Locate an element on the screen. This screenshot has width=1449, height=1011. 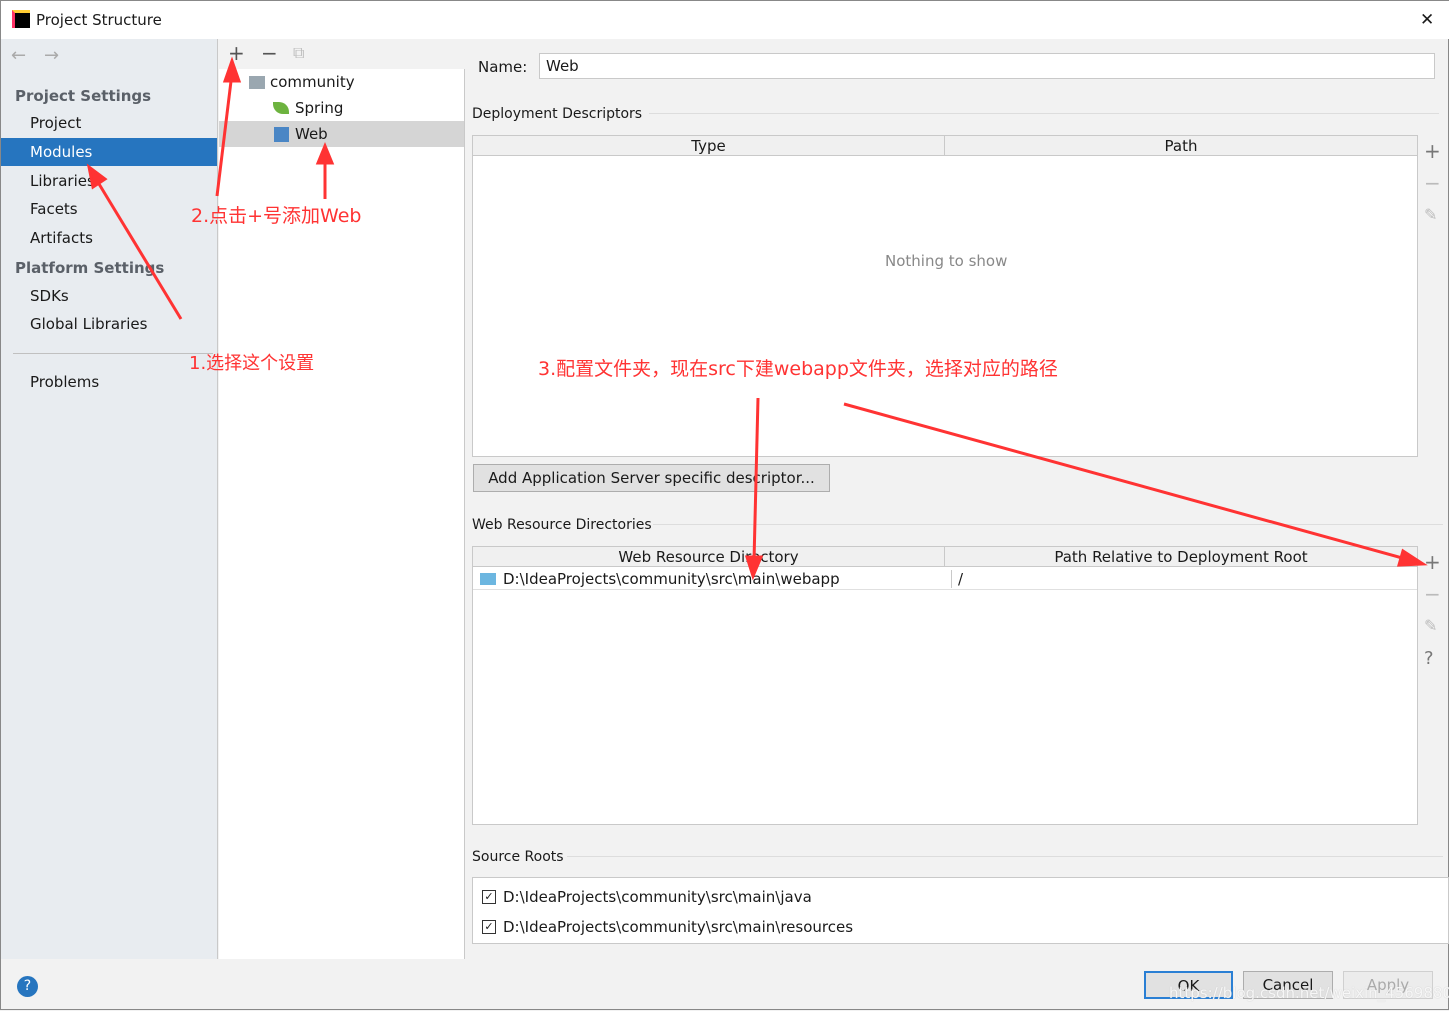
arrow-to-add-resource is located at coordinates (1125, 481).